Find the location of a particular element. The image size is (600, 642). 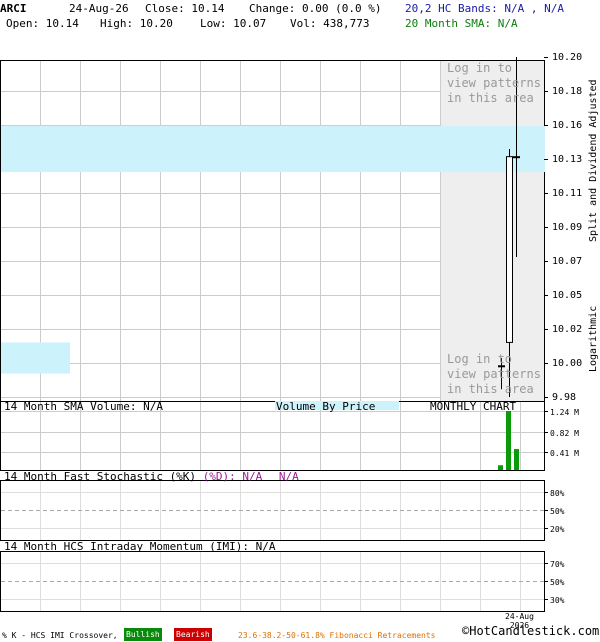

stochastic-panel is located at coordinates (274, 510).